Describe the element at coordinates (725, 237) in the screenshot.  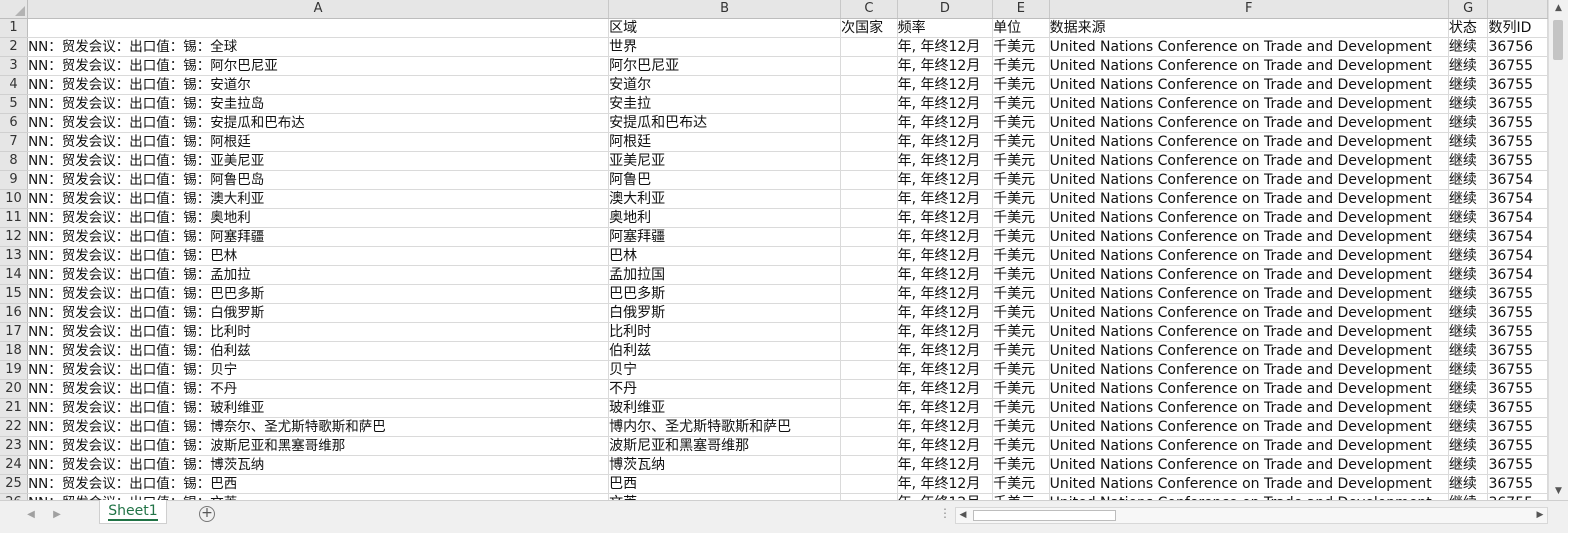
I see `cell-b: 阿塞拜疆` at that location.